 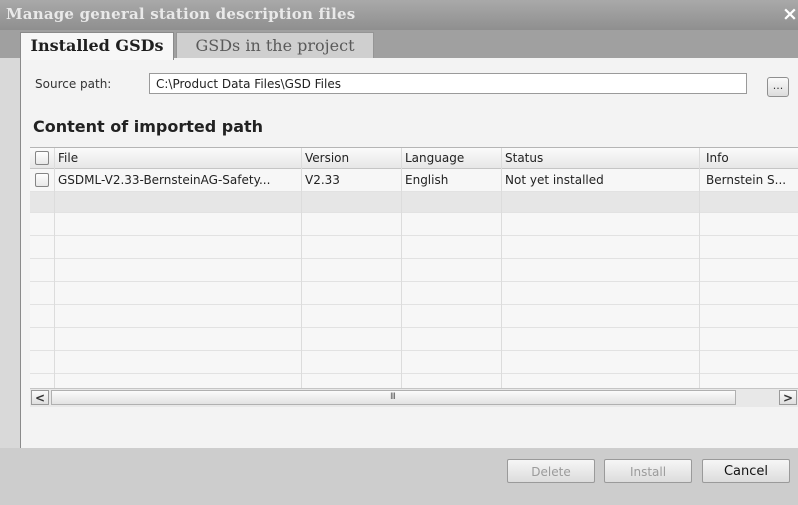 I want to click on tab-installed-gsds: Installed GSDs, so click(x=97, y=46).